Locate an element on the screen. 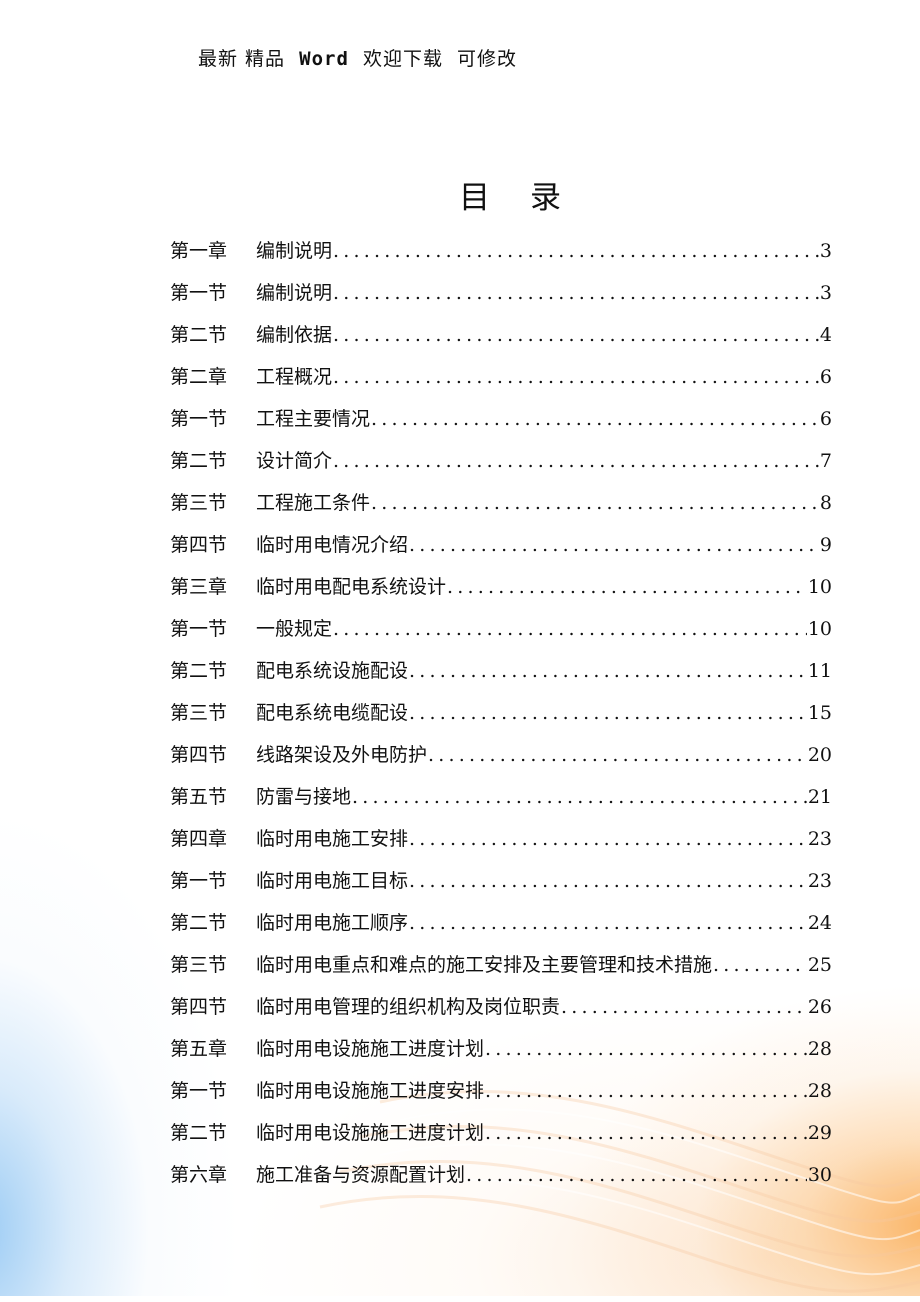  toc-entry-page-number: 30 is located at coordinates (819, 1175).